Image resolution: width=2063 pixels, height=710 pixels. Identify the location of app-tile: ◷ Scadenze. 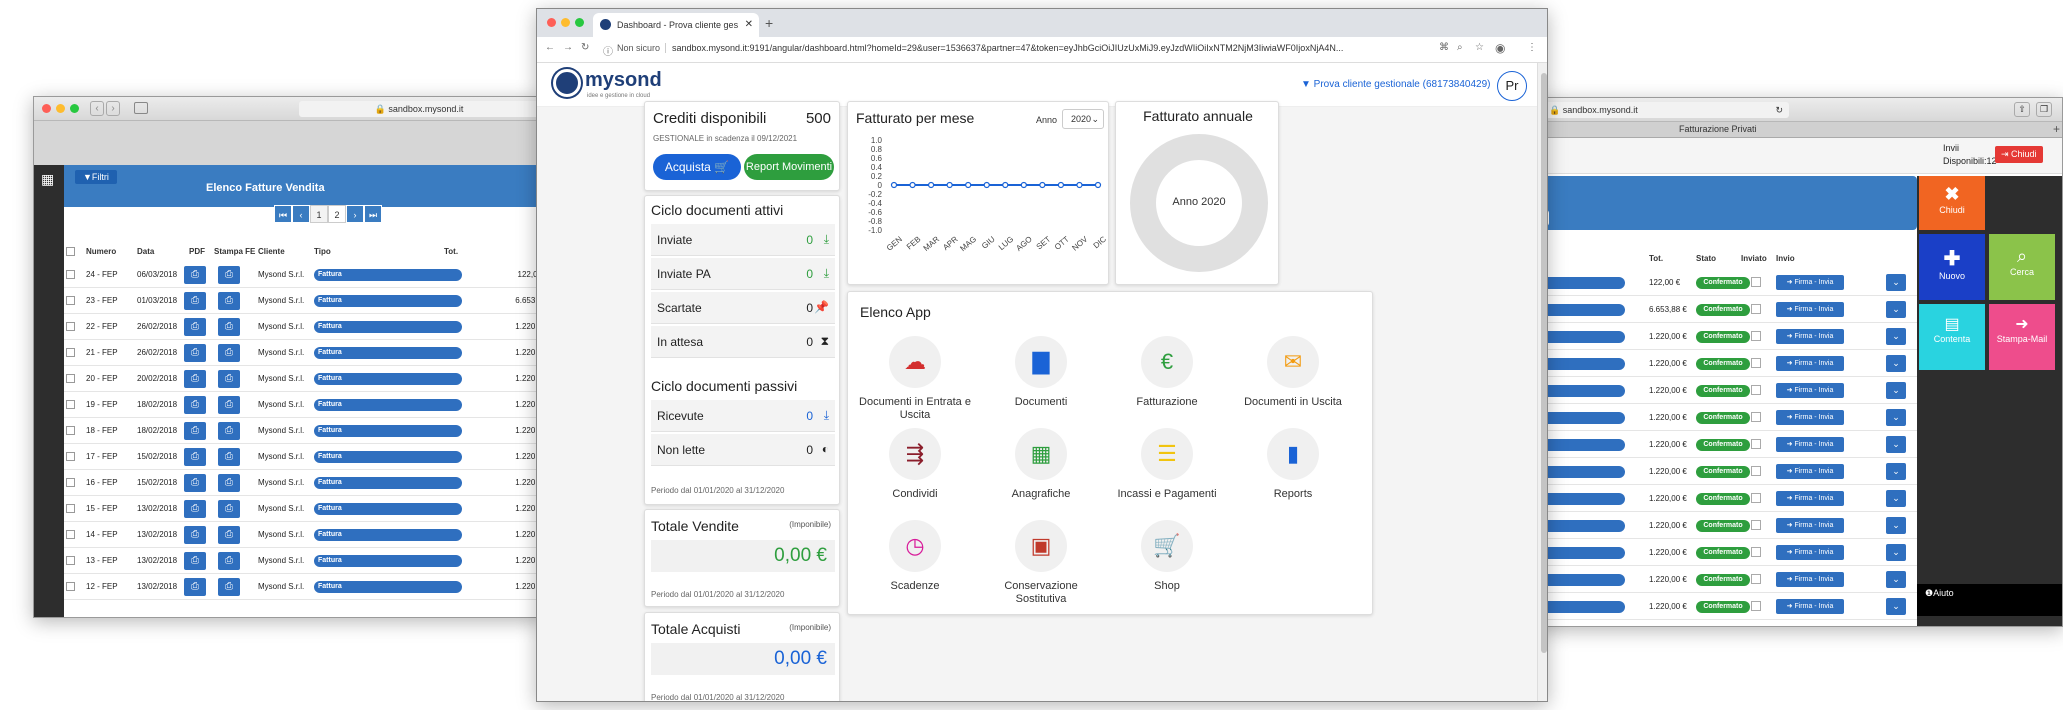
(915, 565).